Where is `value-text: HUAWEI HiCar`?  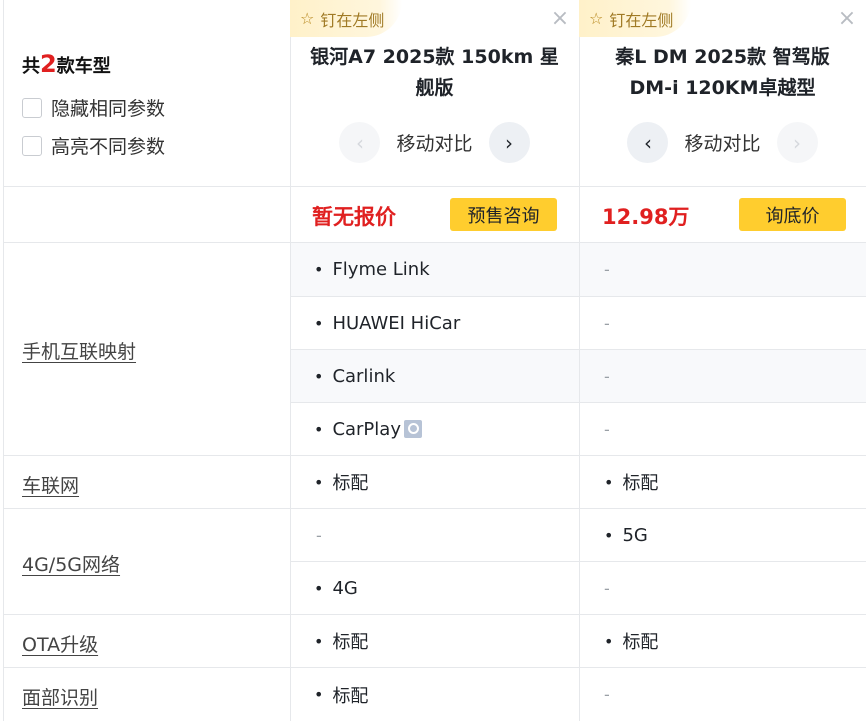 value-text: HUAWEI HiCar is located at coordinates (396, 323).